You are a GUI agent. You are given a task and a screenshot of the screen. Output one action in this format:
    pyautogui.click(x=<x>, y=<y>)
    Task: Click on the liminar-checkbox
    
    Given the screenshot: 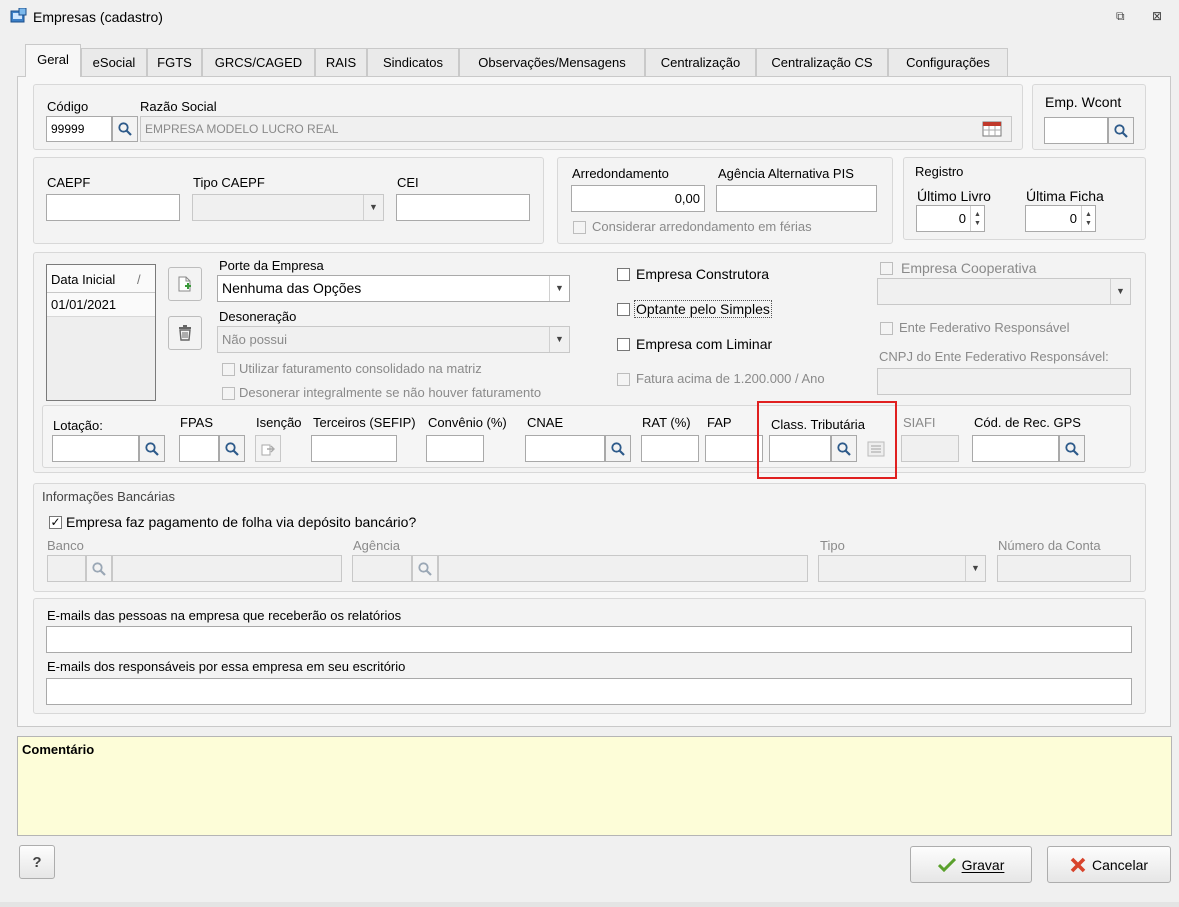 What is the action you would take?
    pyautogui.click(x=623, y=344)
    